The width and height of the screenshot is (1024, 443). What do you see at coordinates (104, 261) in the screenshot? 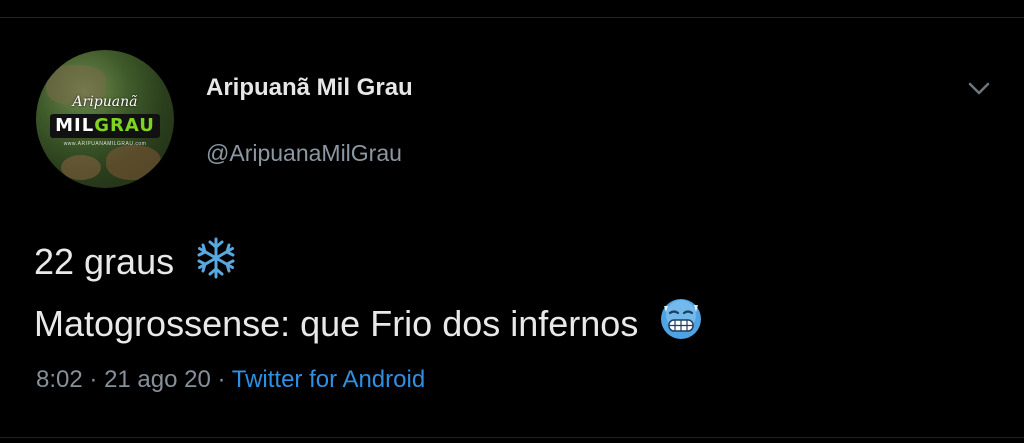
I see `tweet-text: 22 graus` at bounding box center [104, 261].